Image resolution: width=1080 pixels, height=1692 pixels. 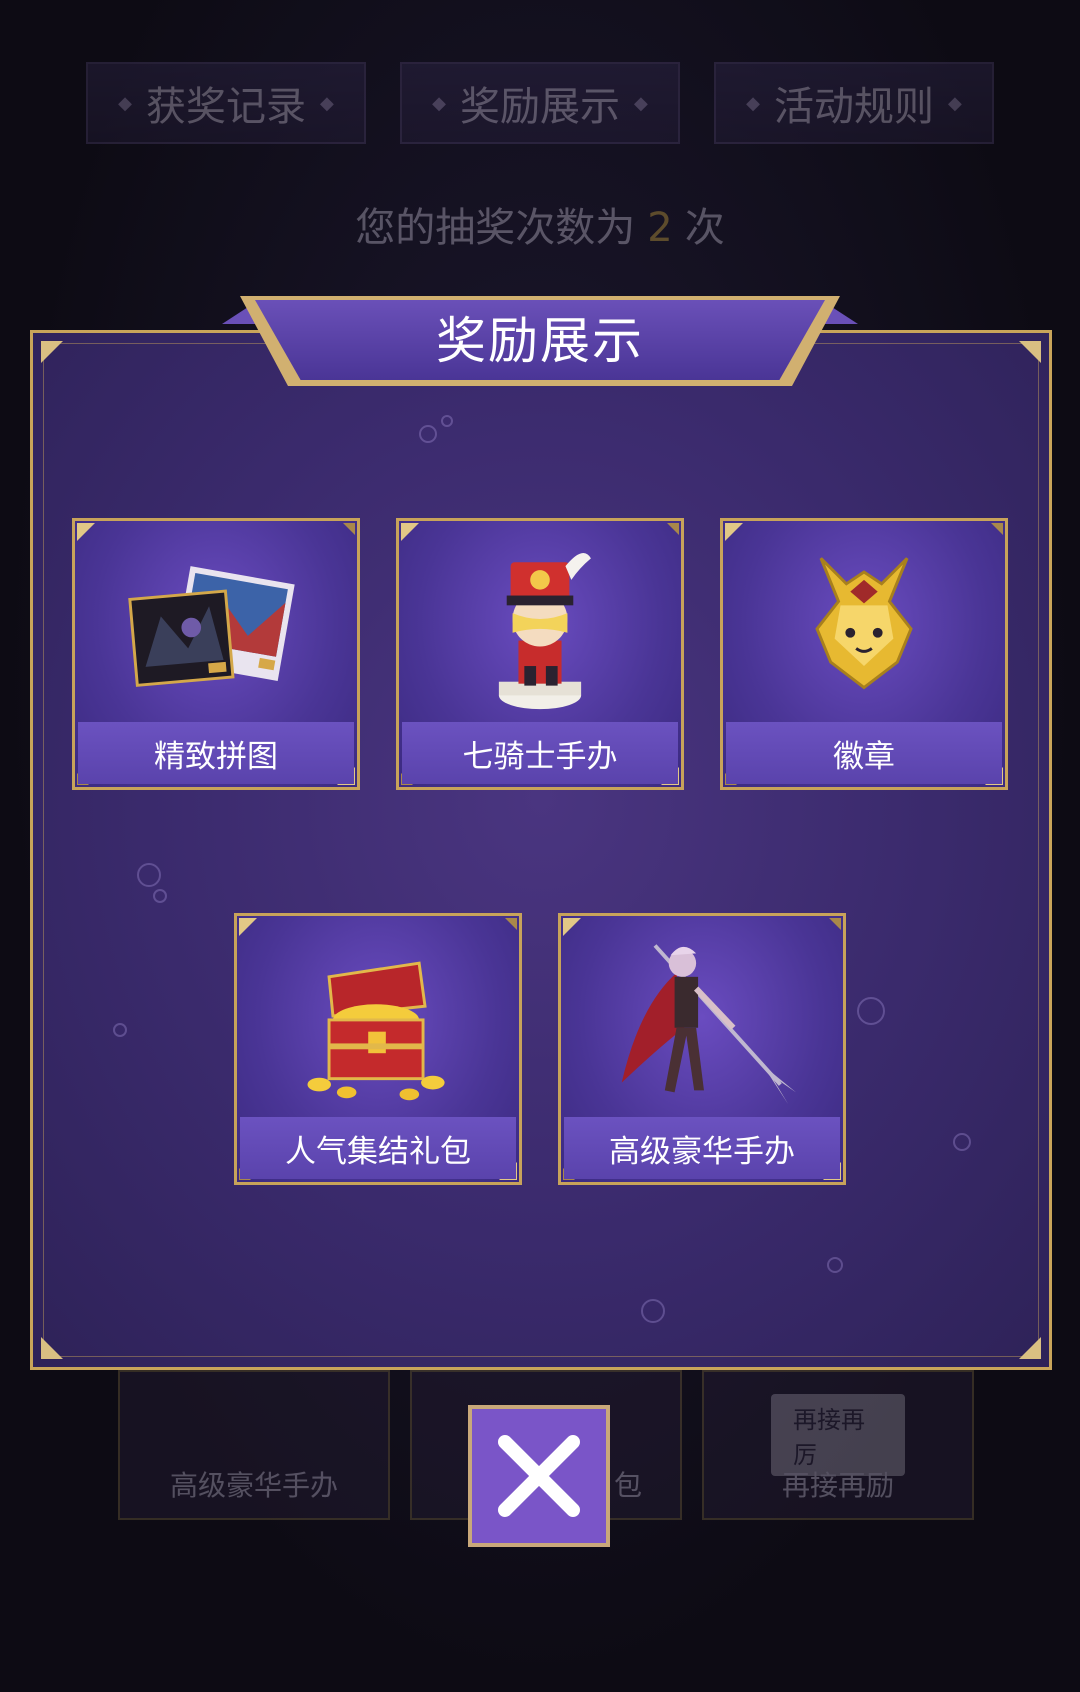 I want to click on prize-label: 高级豪华手办, so click(x=702, y=1148).